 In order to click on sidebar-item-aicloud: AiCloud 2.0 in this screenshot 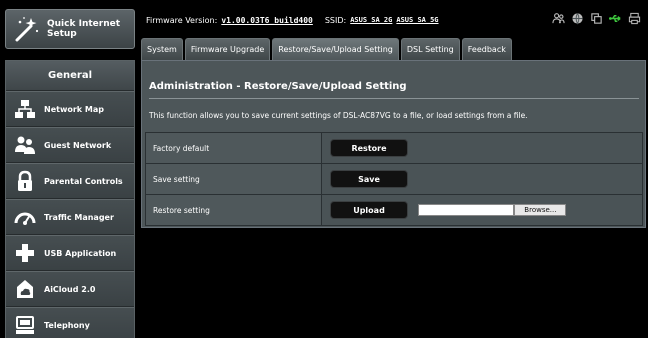, I will do `click(70, 289)`.